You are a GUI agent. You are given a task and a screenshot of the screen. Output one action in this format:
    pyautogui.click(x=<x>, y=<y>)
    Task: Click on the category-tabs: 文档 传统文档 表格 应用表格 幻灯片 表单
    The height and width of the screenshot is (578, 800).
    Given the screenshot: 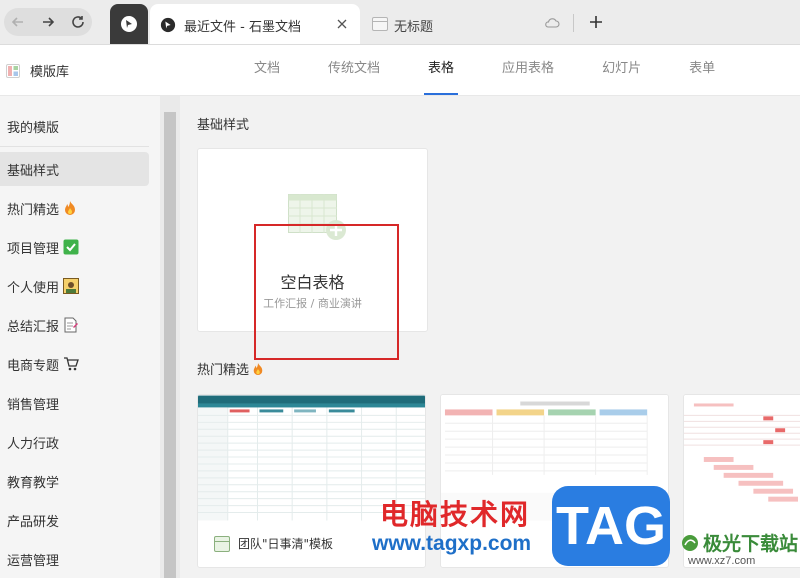 What is the action you would take?
    pyautogui.click(x=504, y=70)
    